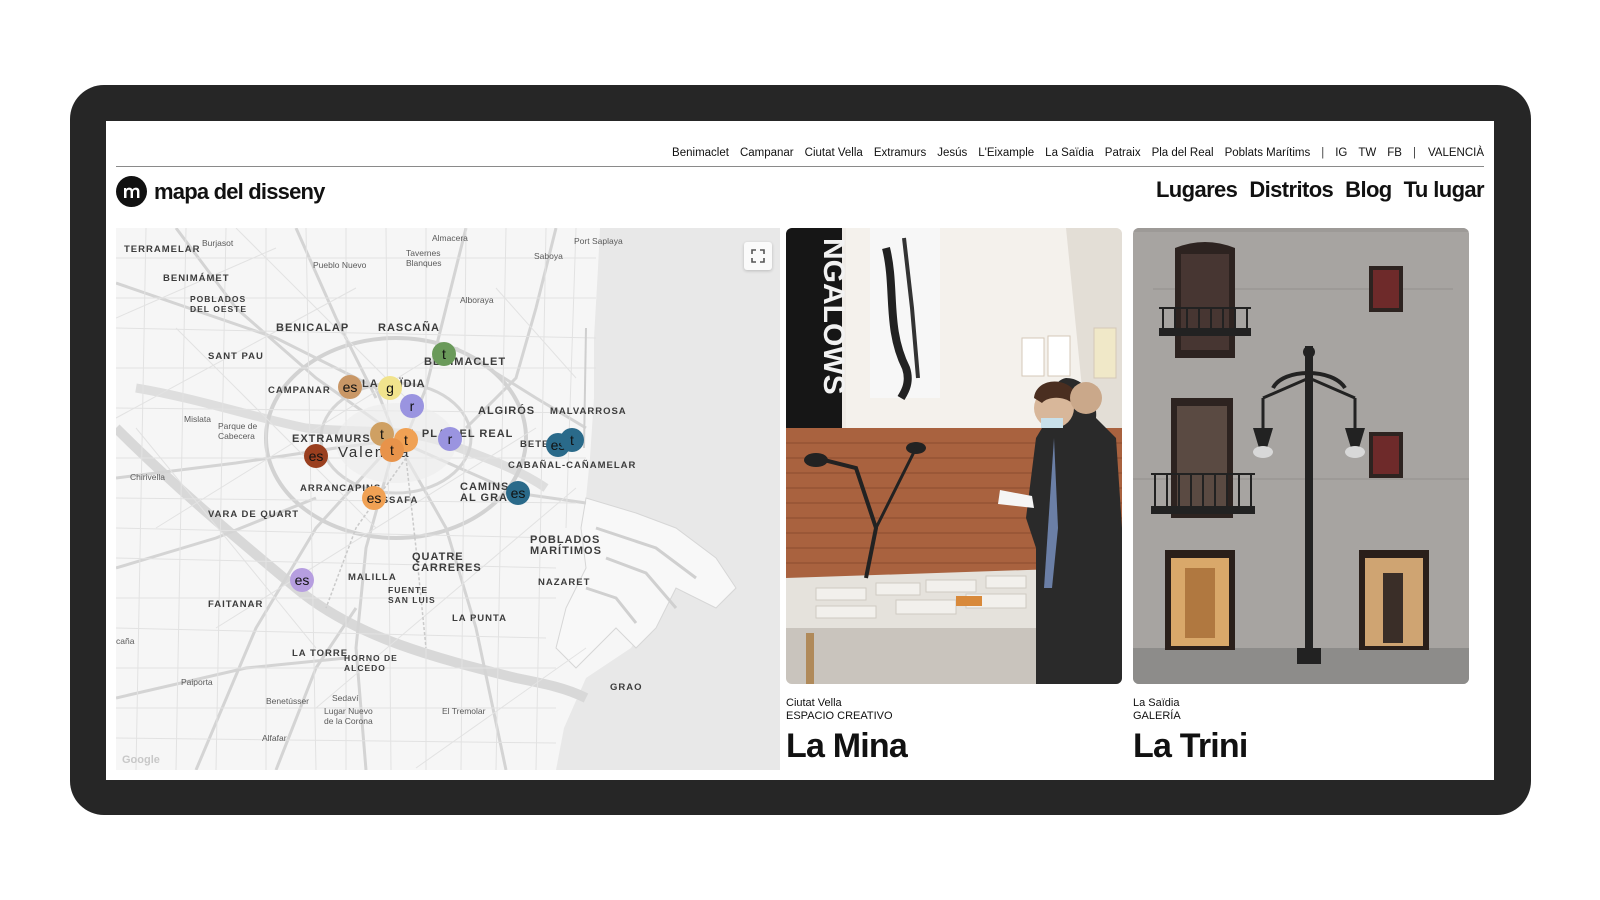 This screenshot has height=900, width=1600. I want to click on map-label: RASCAÑA, so click(409, 328).